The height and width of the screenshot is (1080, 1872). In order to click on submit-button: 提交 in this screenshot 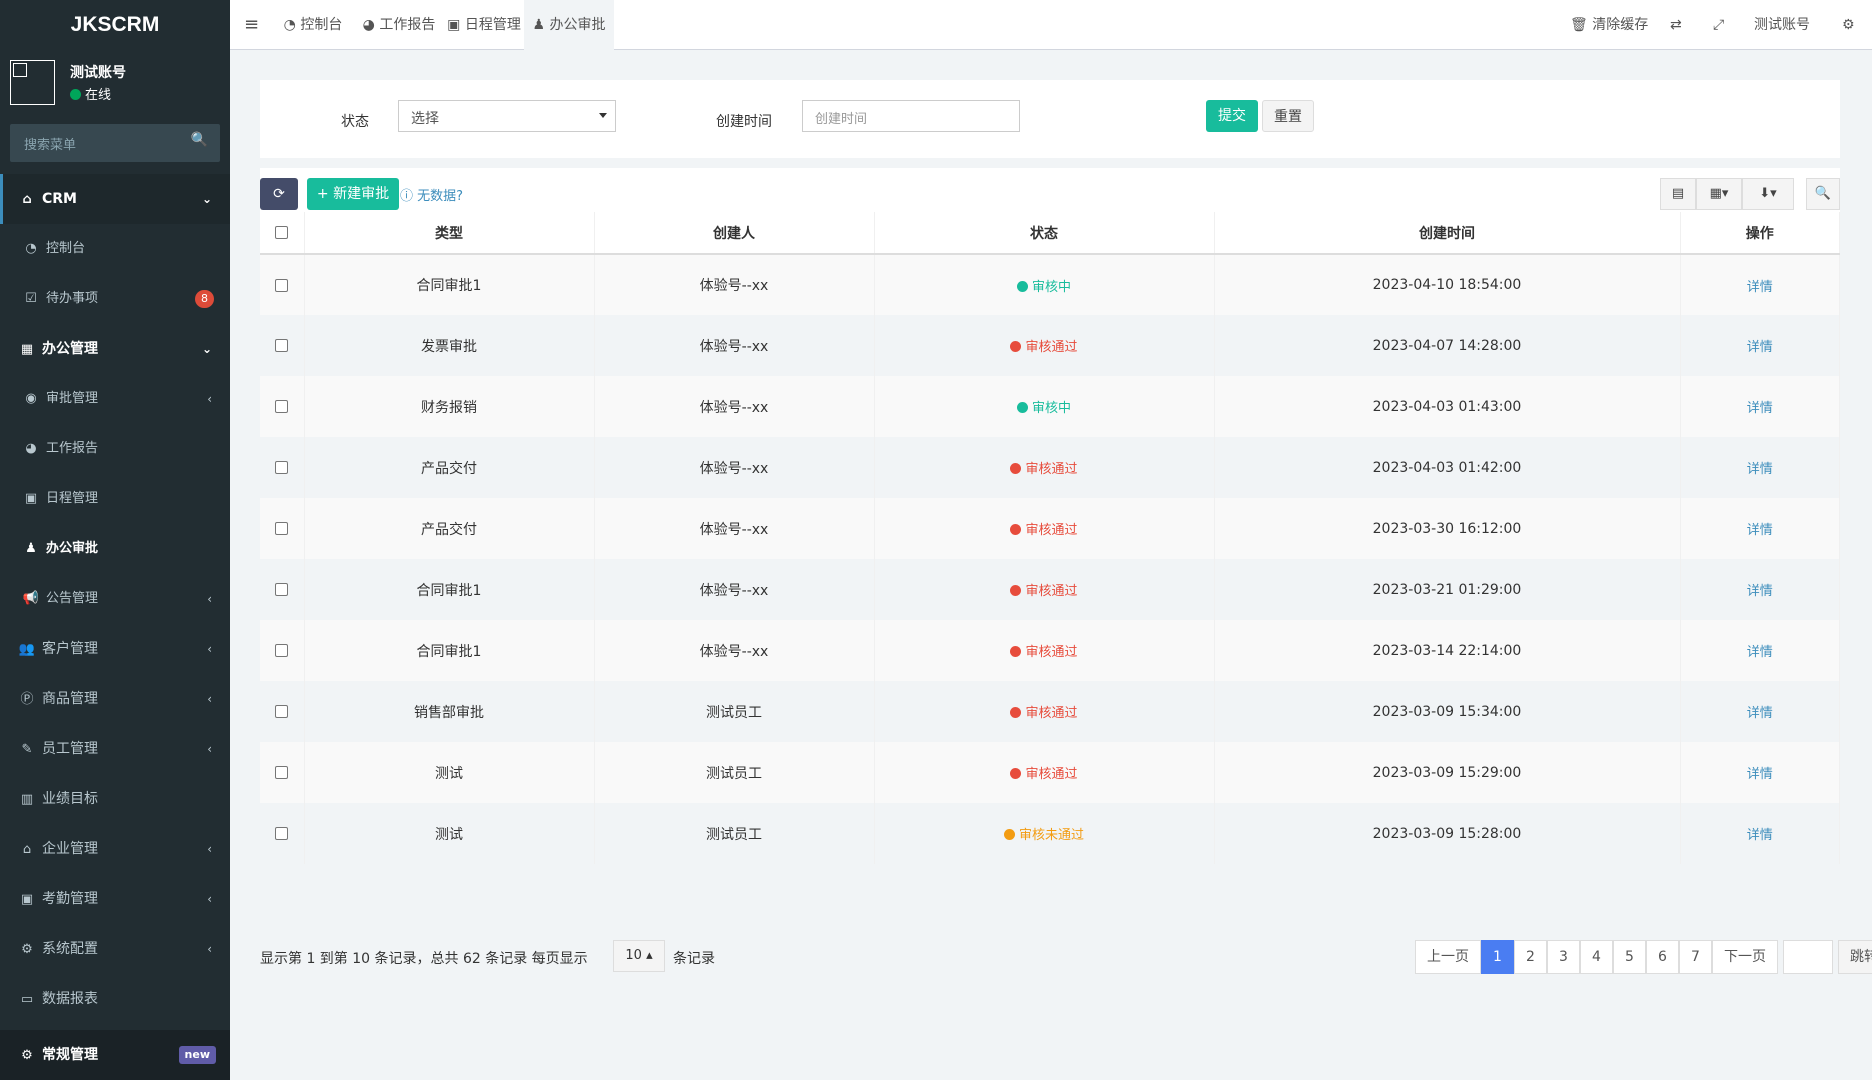, I will do `click(1232, 116)`.